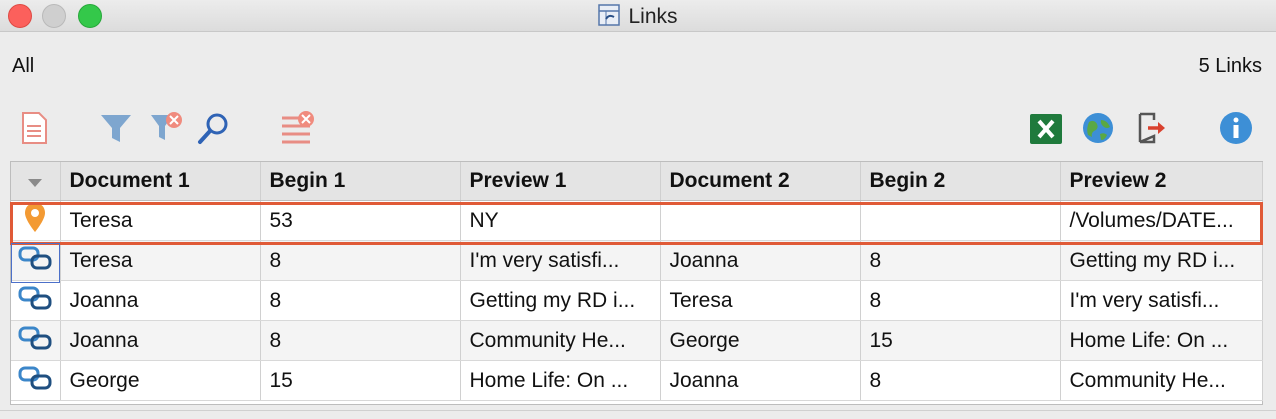 The image size is (1276, 419). I want to click on sort-column-header, so click(36, 181).